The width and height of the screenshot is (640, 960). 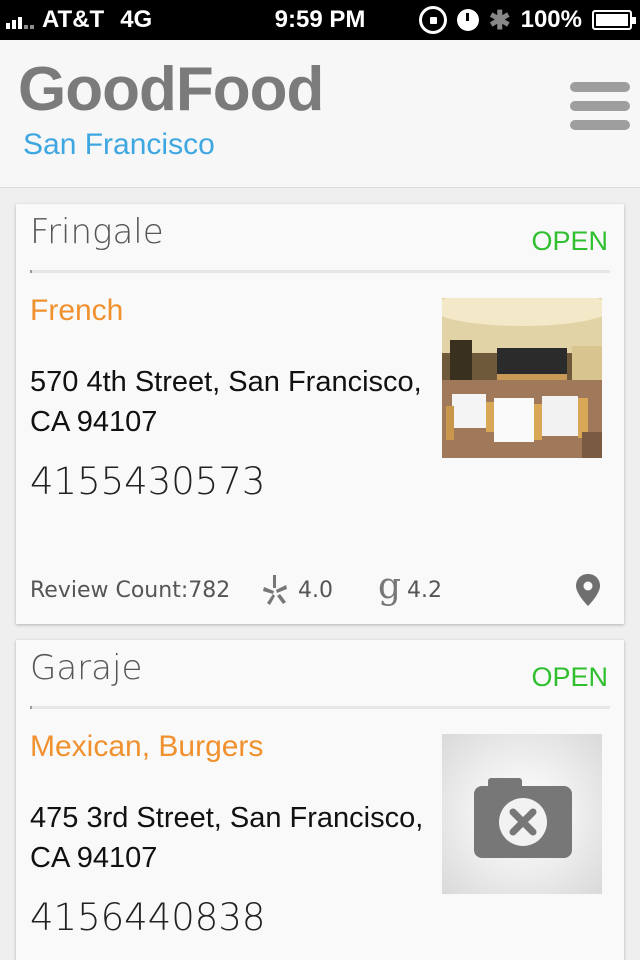 What do you see at coordinates (432, 20) in the screenshot?
I see `rotation-lock-icon` at bounding box center [432, 20].